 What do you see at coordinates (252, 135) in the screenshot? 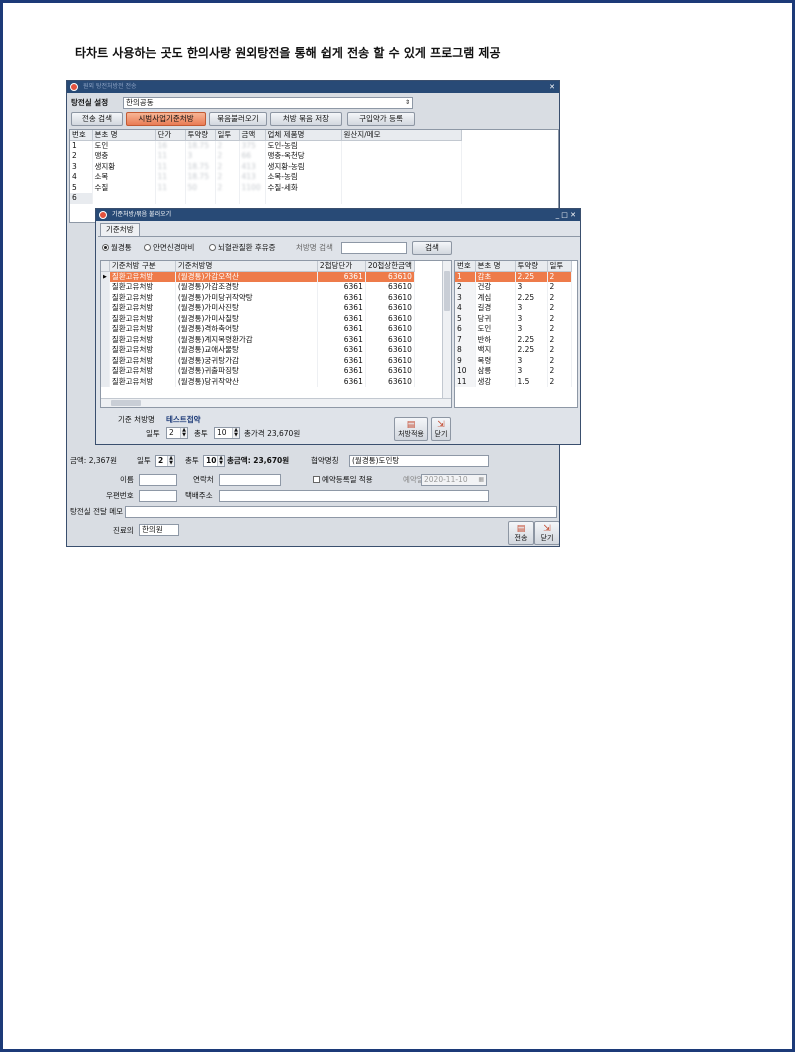
I see `column-header: 금액` at bounding box center [252, 135].